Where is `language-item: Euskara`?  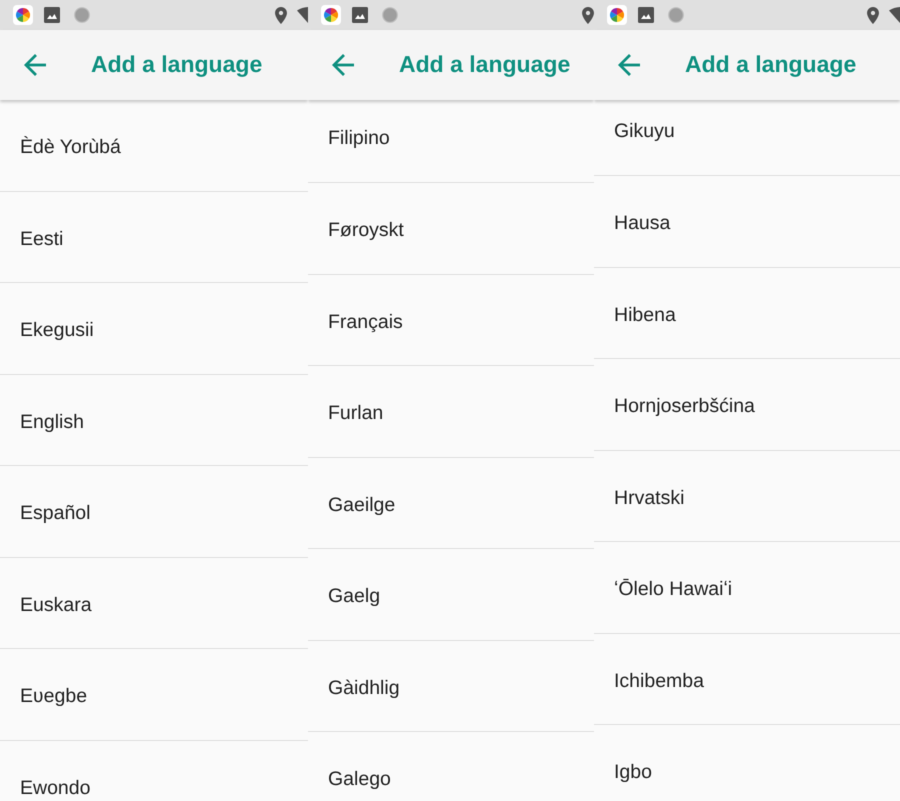 language-item: Euskara is located at coordinates (154, 603).